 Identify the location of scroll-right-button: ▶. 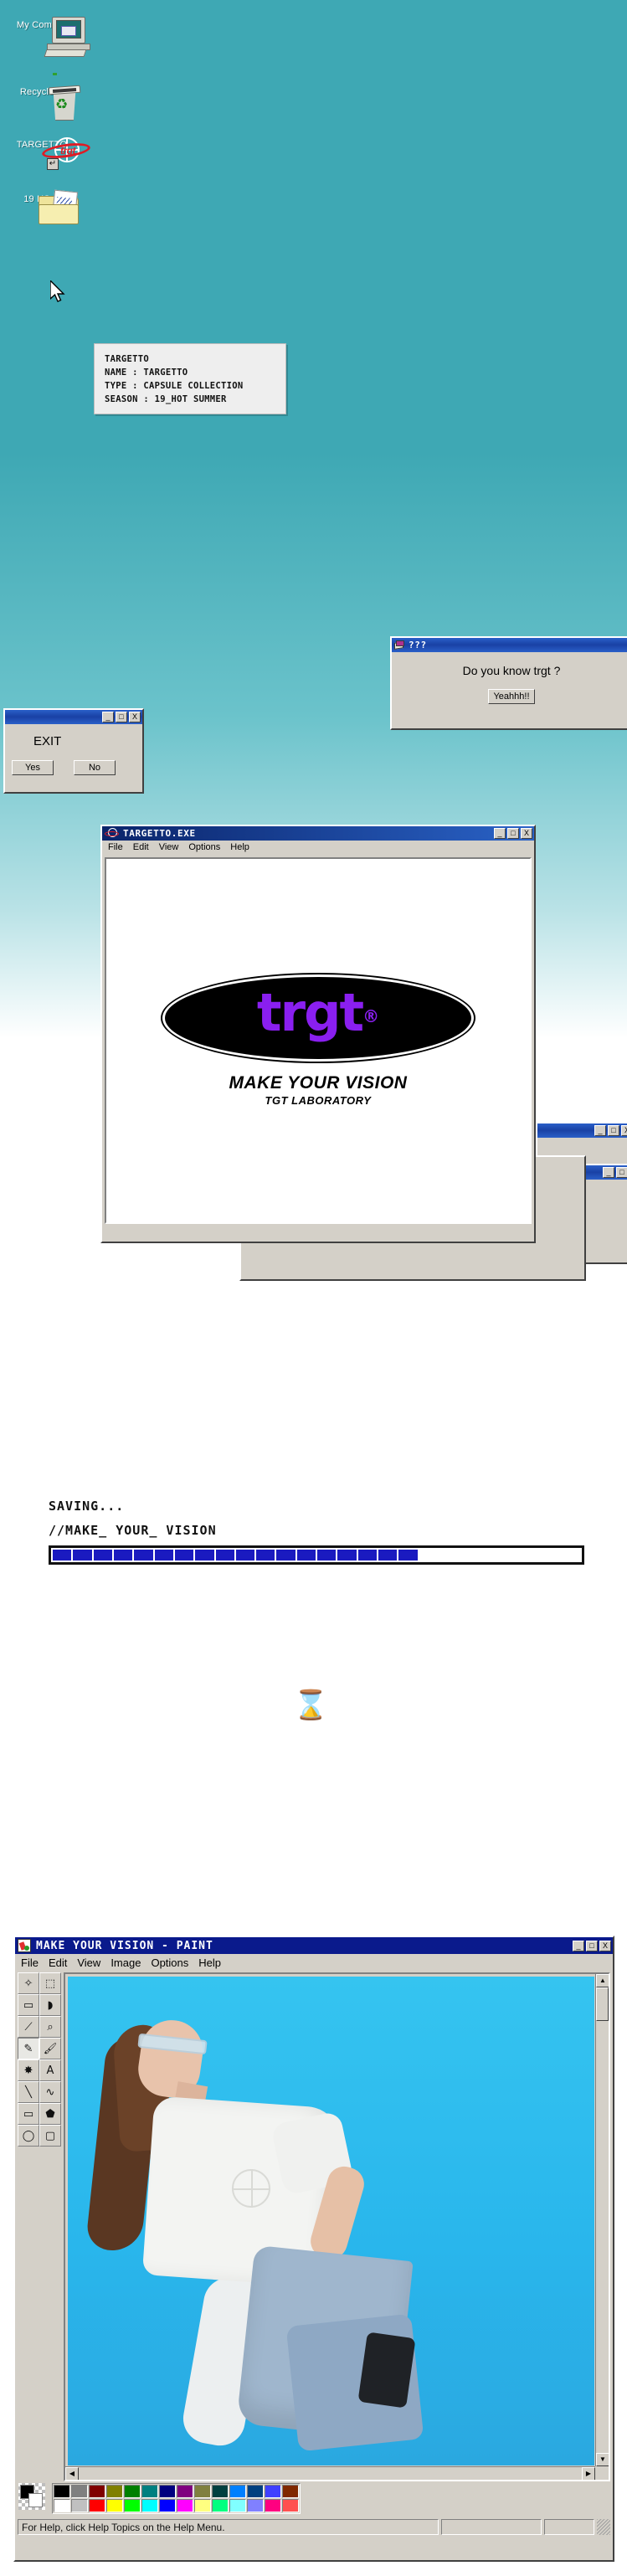
(588, 2473).